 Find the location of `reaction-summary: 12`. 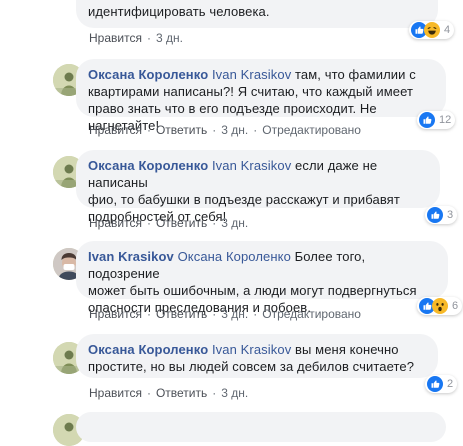

reaction-summary: 12 is located at coordinates (436, 120).